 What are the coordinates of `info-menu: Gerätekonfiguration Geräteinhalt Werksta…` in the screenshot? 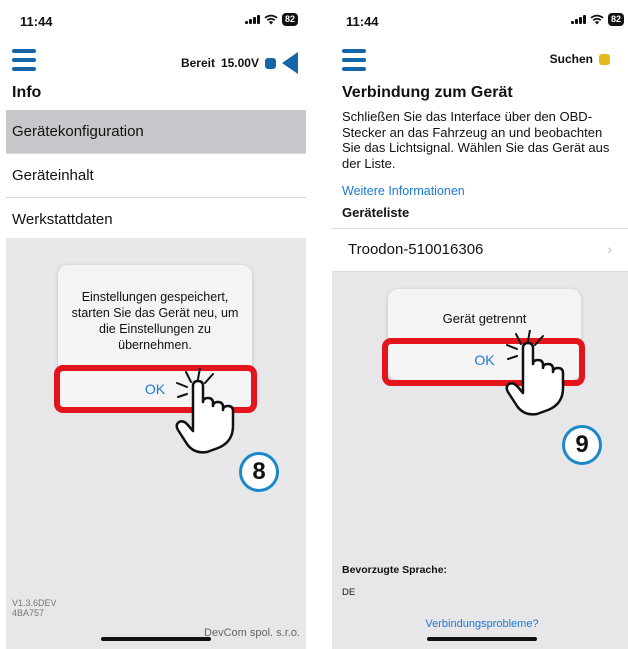 It's located at (156, 176).